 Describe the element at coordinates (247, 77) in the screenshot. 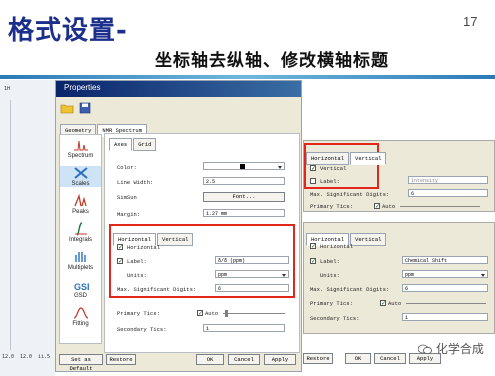

I see `header-divider` at that location.